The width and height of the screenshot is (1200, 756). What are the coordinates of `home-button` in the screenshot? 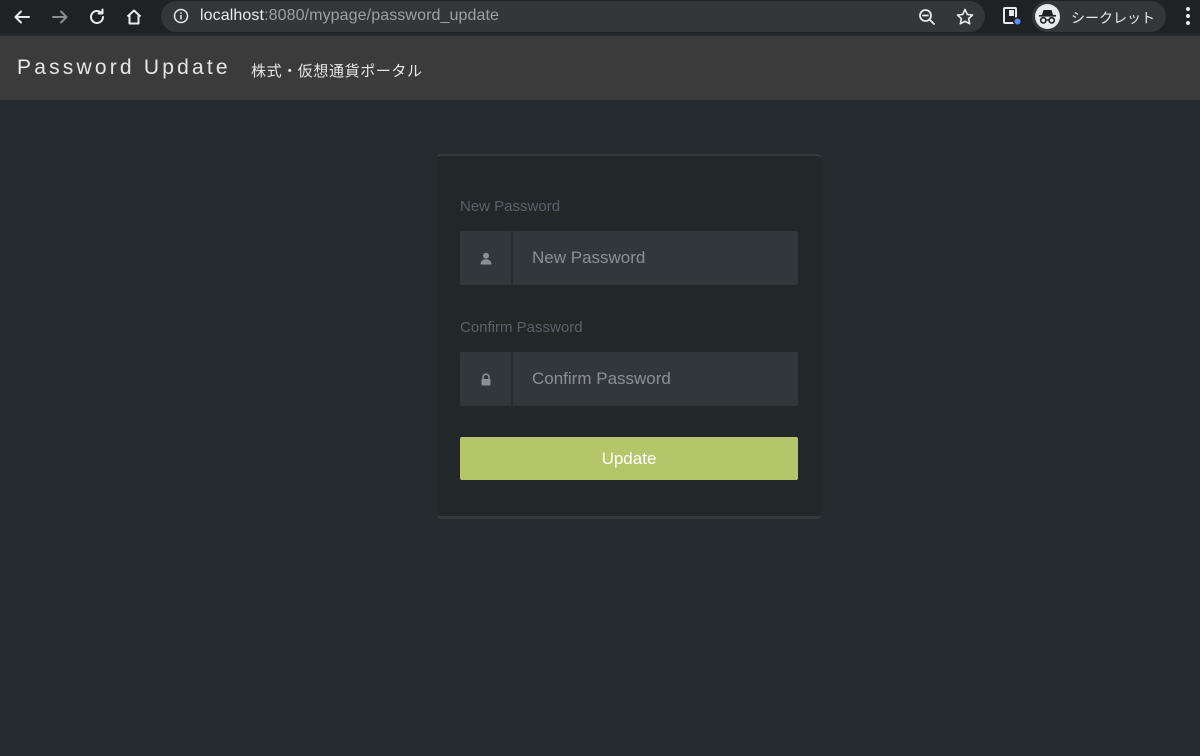 It's located at (134, 17).